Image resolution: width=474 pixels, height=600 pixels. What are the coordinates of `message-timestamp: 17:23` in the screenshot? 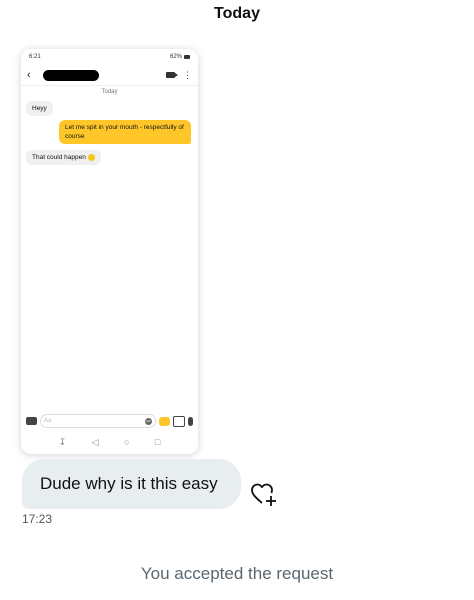 It's located at (37, 519).